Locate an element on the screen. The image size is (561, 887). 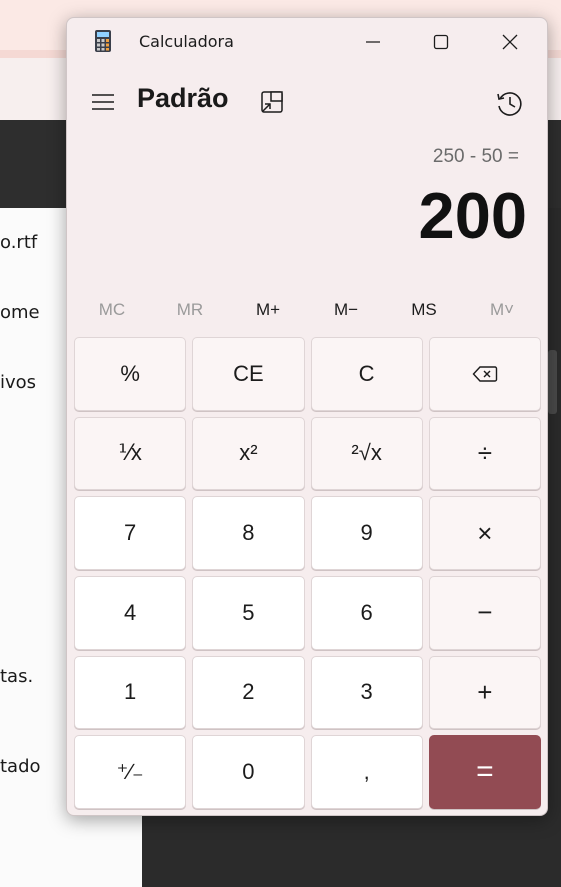
clear-entry-button: CE is located at coordinates (248, 374).